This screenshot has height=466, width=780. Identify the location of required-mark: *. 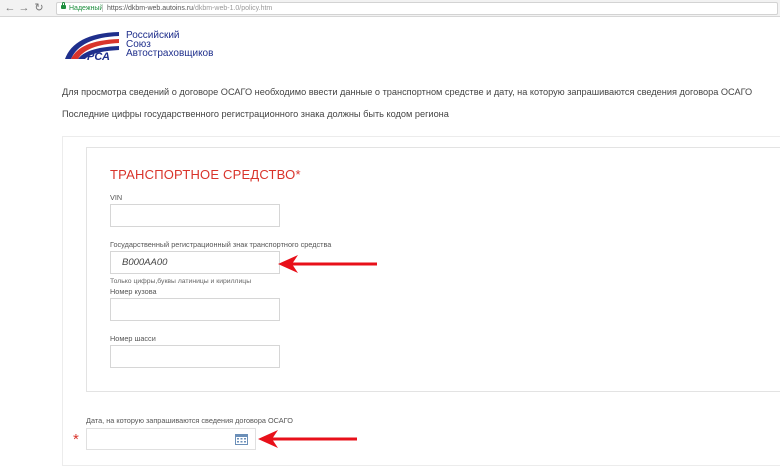
(76, 439).